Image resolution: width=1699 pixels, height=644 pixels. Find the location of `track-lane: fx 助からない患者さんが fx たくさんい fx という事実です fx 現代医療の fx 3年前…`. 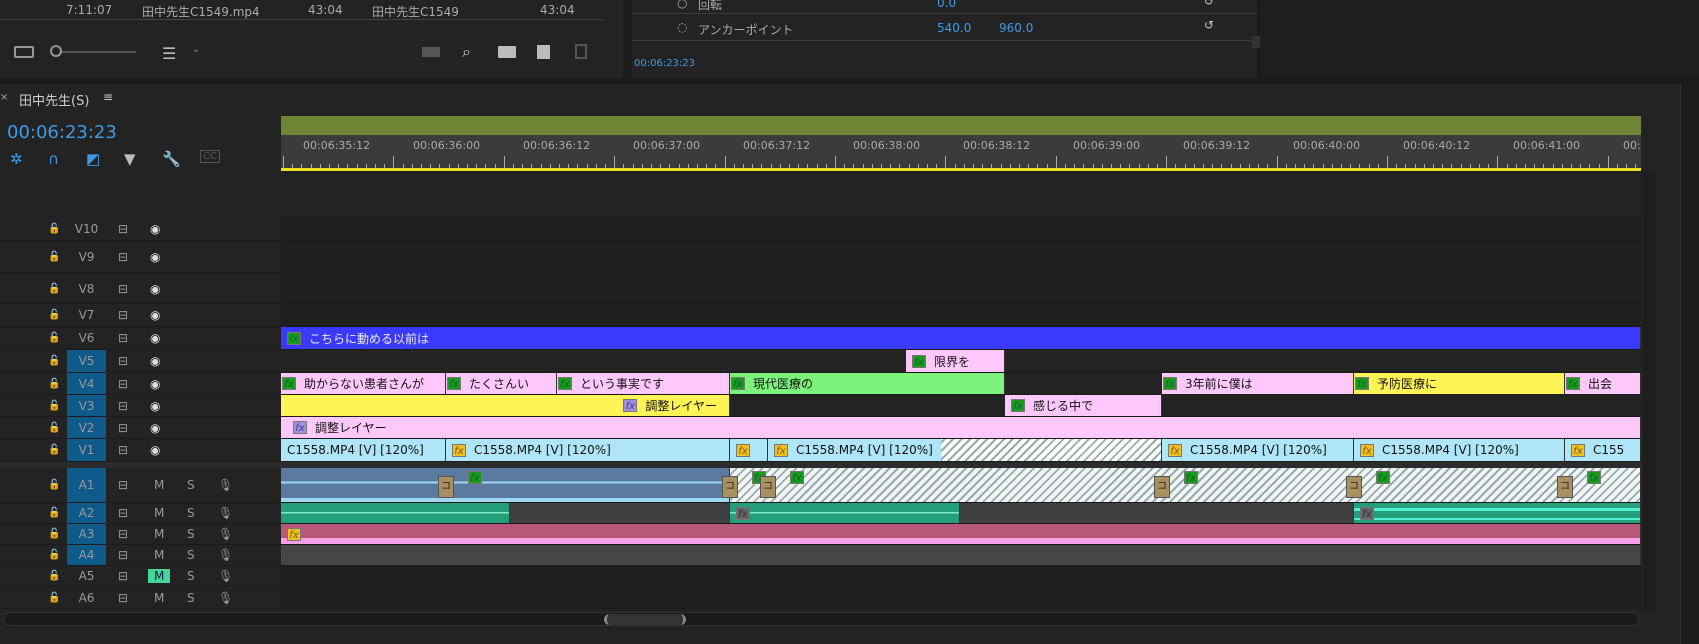

track-lane: fx 助からない患者さんが fx たくさんい fx という事実です fx 現代医療の fx 3年前… is located at coordinates (961, 383).